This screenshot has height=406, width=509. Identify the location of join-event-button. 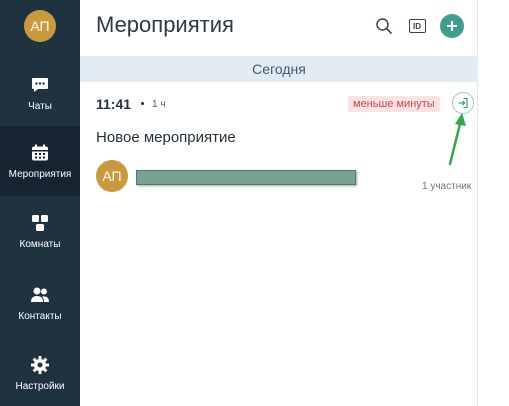
(463, 103).